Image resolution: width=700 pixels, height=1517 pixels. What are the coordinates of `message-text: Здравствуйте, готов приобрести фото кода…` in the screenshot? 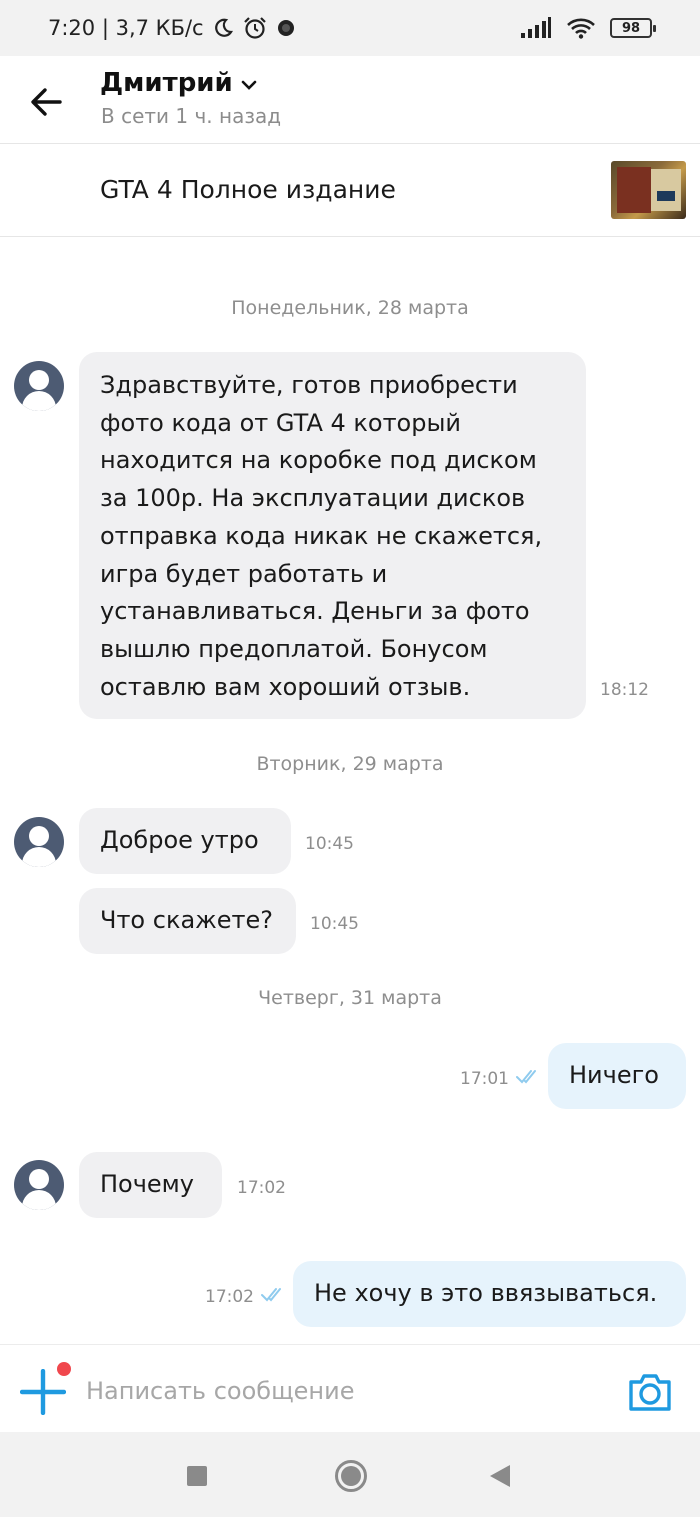 It's located at (321, 536).